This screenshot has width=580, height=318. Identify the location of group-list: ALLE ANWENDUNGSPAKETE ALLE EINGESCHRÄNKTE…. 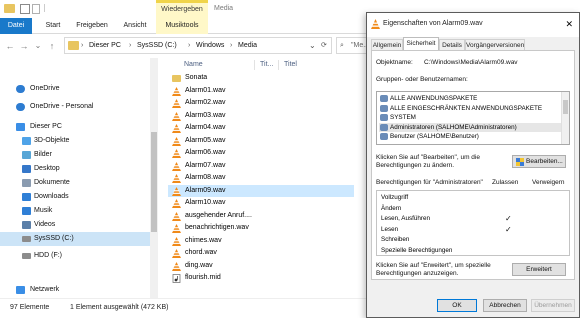
(473, 118).